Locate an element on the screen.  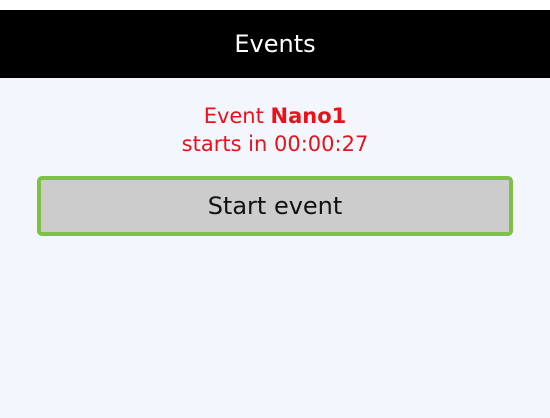
event-title-line: Event Nano1 is located at coordinates (275, 116).